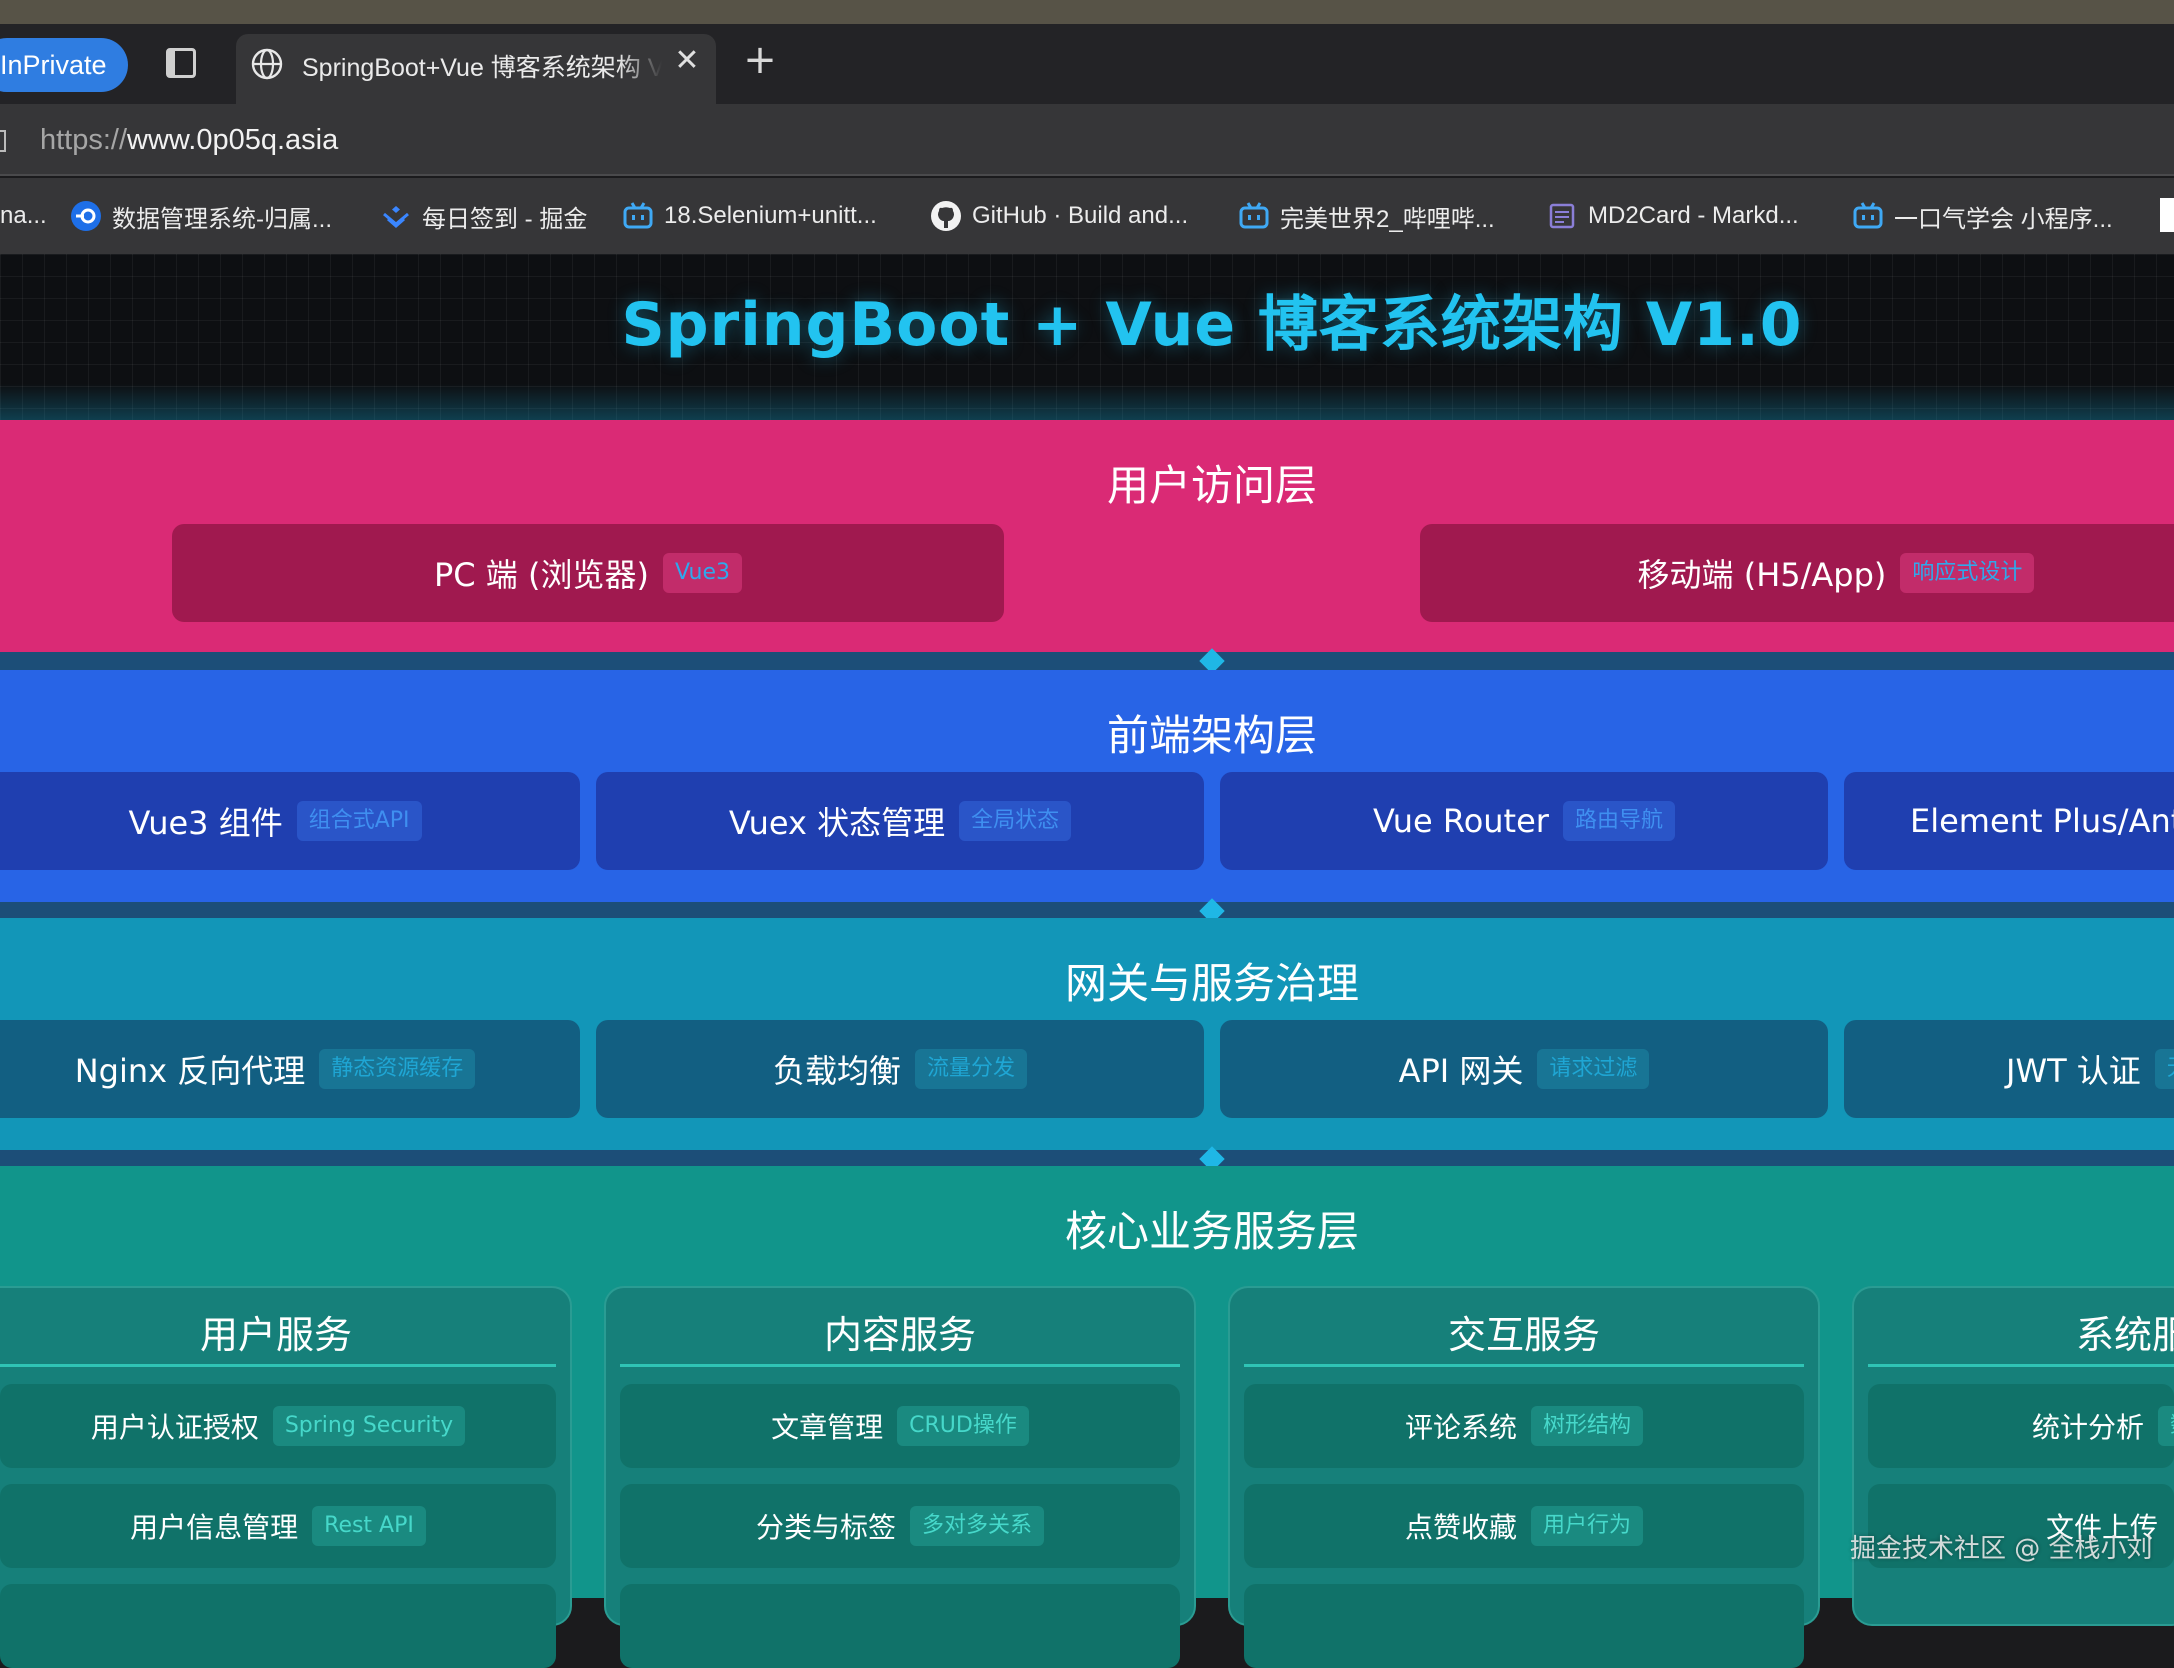 This screenshot has width=2174, height=1668. Describe the element at coordinates (1087, 12) in the screenshot. I see `os-menu-strip` at that location.